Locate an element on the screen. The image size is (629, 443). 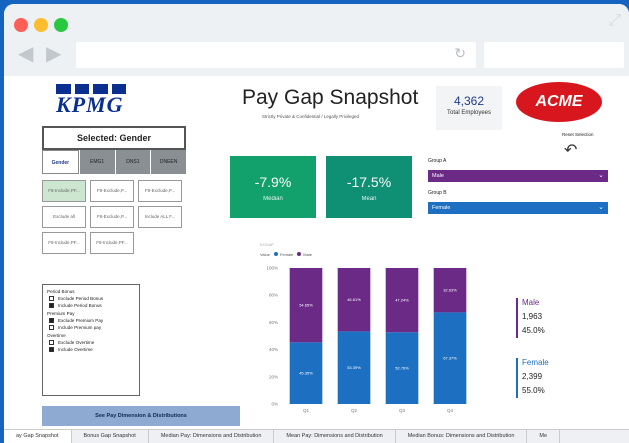
group-a-label: Group A is located at coordinates (437, 161).